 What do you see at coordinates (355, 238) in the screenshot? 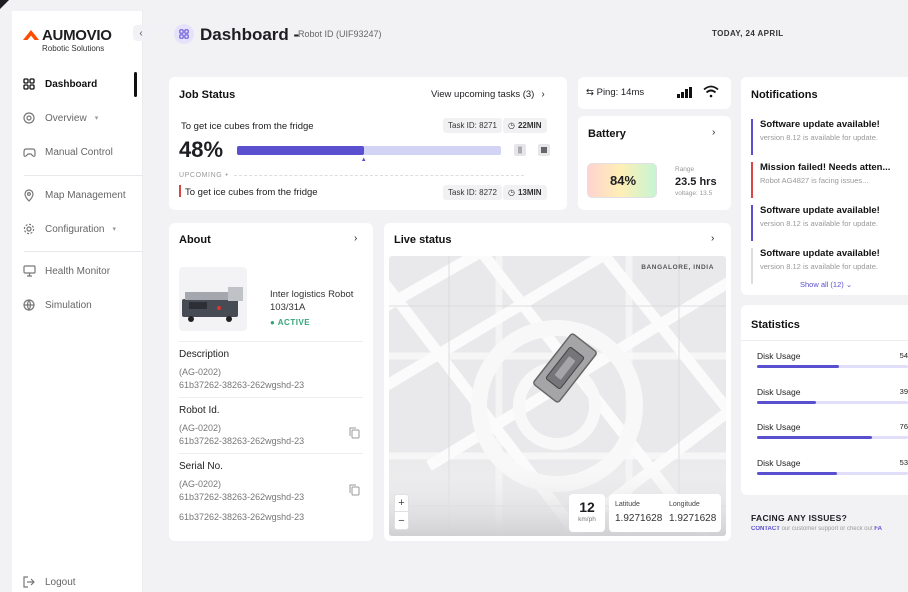
I see `about-details-button: ›` at bounding box center [355, 238].